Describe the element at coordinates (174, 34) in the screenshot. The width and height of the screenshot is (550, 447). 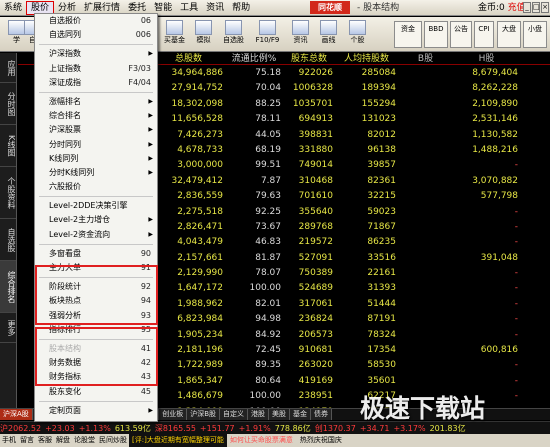
I see `toolbar-buy-fund-button: 买基金` at that location.